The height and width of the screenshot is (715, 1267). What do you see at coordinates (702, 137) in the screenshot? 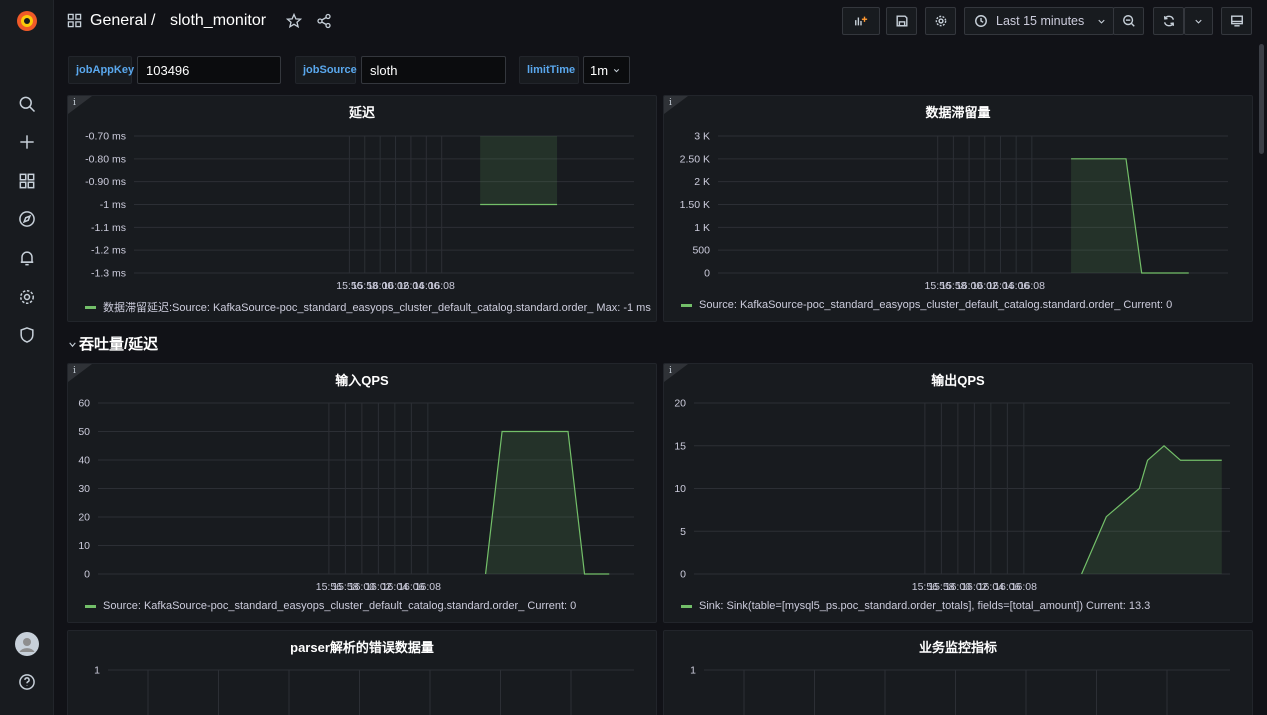
I see `y-tick-label: 3 K` at bounding box center [702, 137].